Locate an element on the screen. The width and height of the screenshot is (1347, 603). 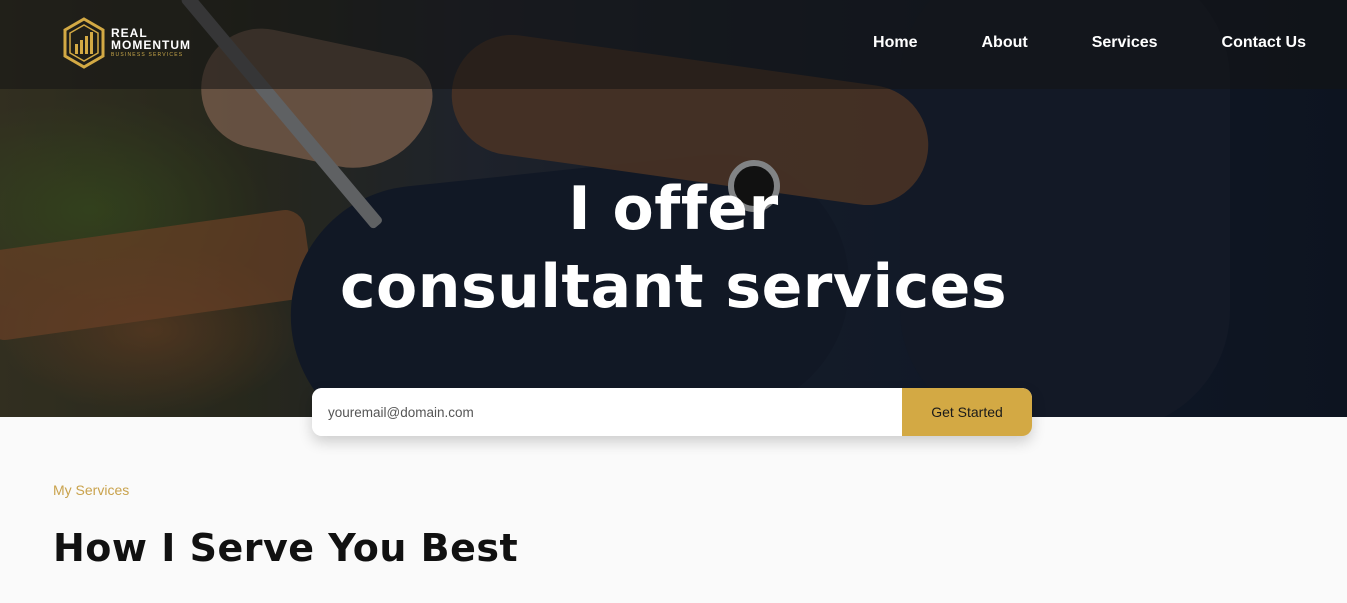
nav-contact-us: Contact Us is located at coordinates (1264, 43).